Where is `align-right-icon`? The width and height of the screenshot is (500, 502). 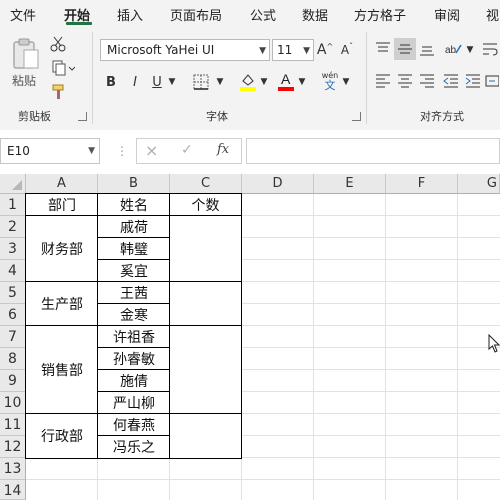 align-right-icon is located at coordinates (427, 81).